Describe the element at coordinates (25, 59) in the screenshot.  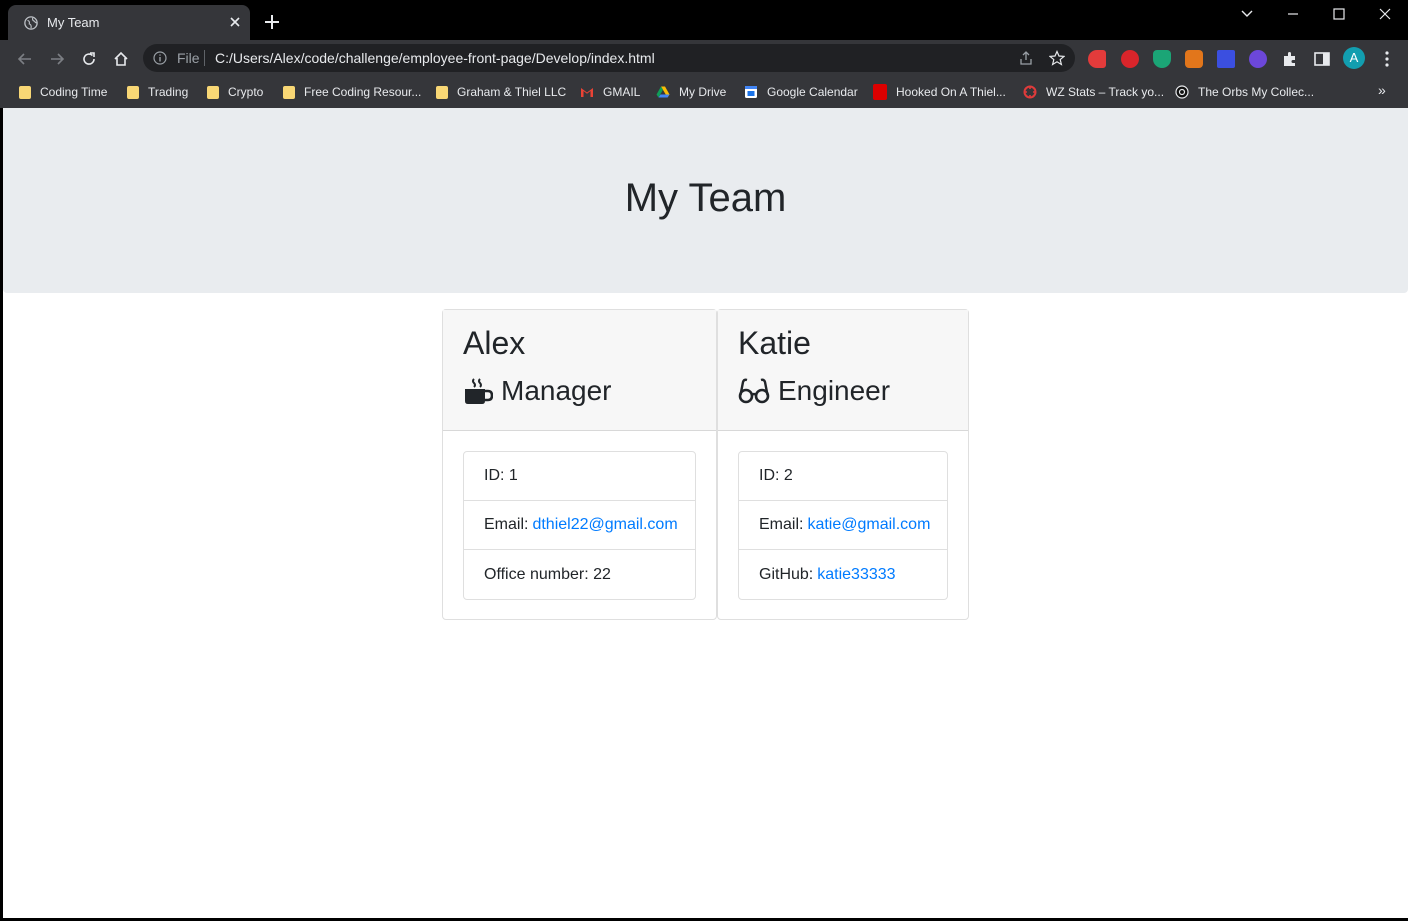
I see `back-icon` at that location.